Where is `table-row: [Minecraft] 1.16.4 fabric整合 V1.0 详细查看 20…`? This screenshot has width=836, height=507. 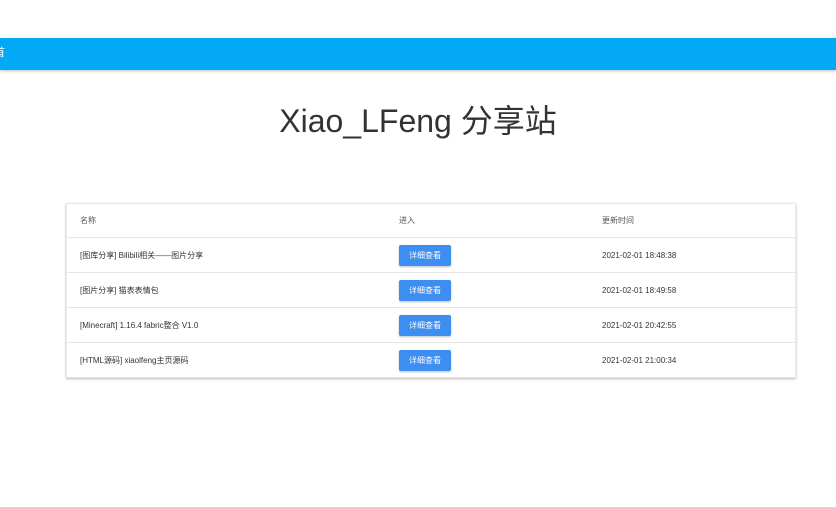
table-row: [Minecraft] 1.16.4 fabric整合 V1.0 详细查看 20… is located at coordinates (431, 325).